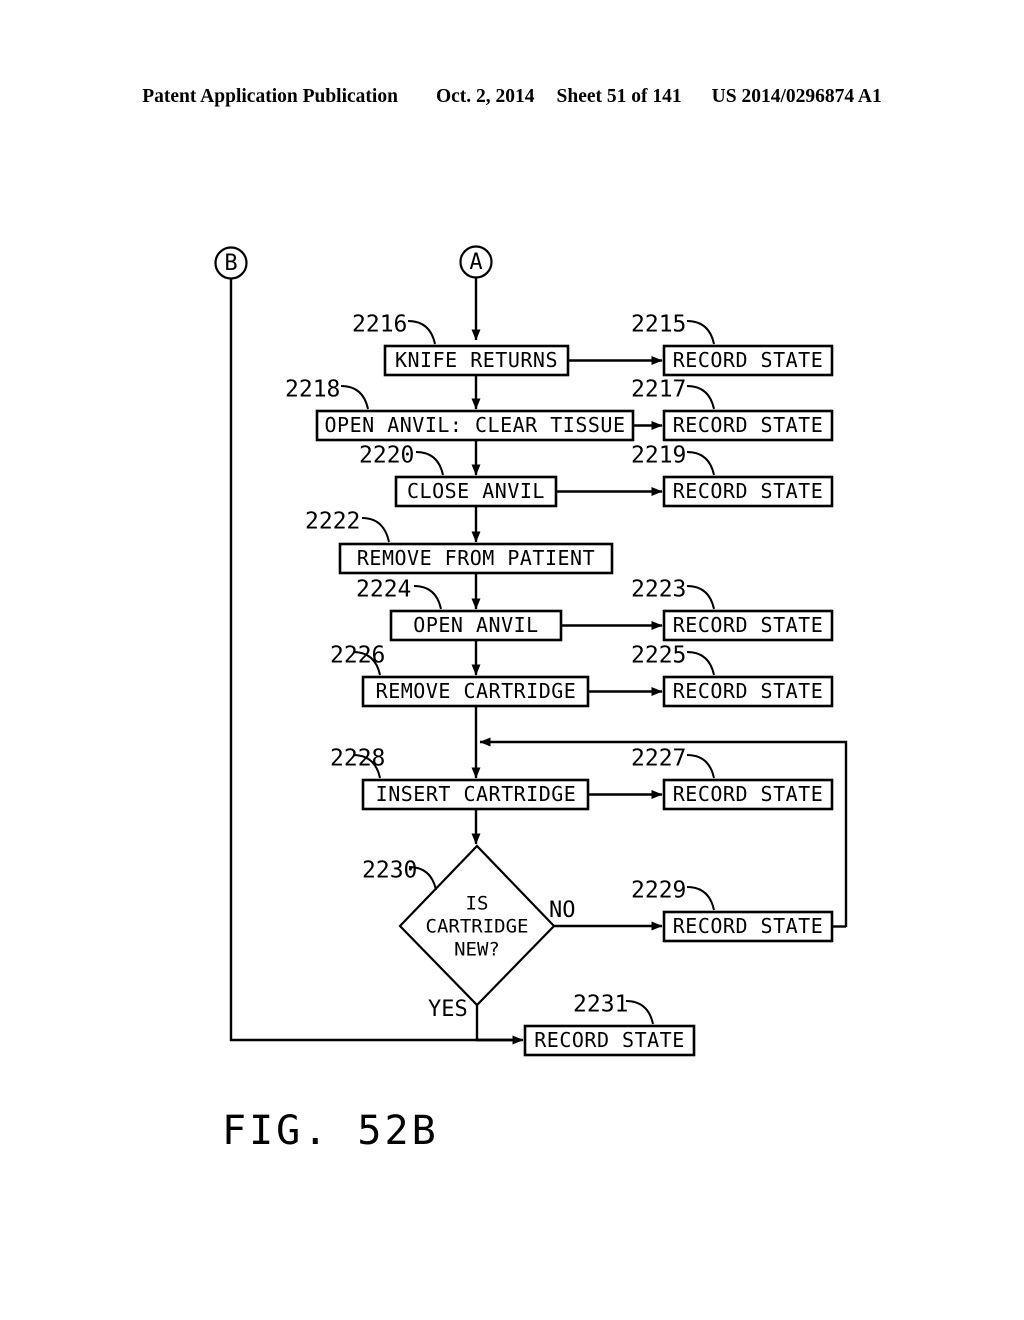  I want to click on ref-number-2227: 2227, so click(658, 759).